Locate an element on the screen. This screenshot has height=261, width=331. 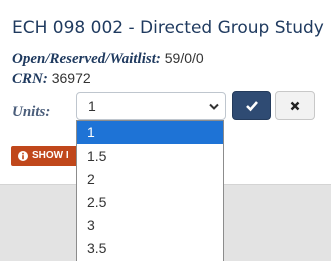
crn-label: CRN: is located at coordinates (30, 79).